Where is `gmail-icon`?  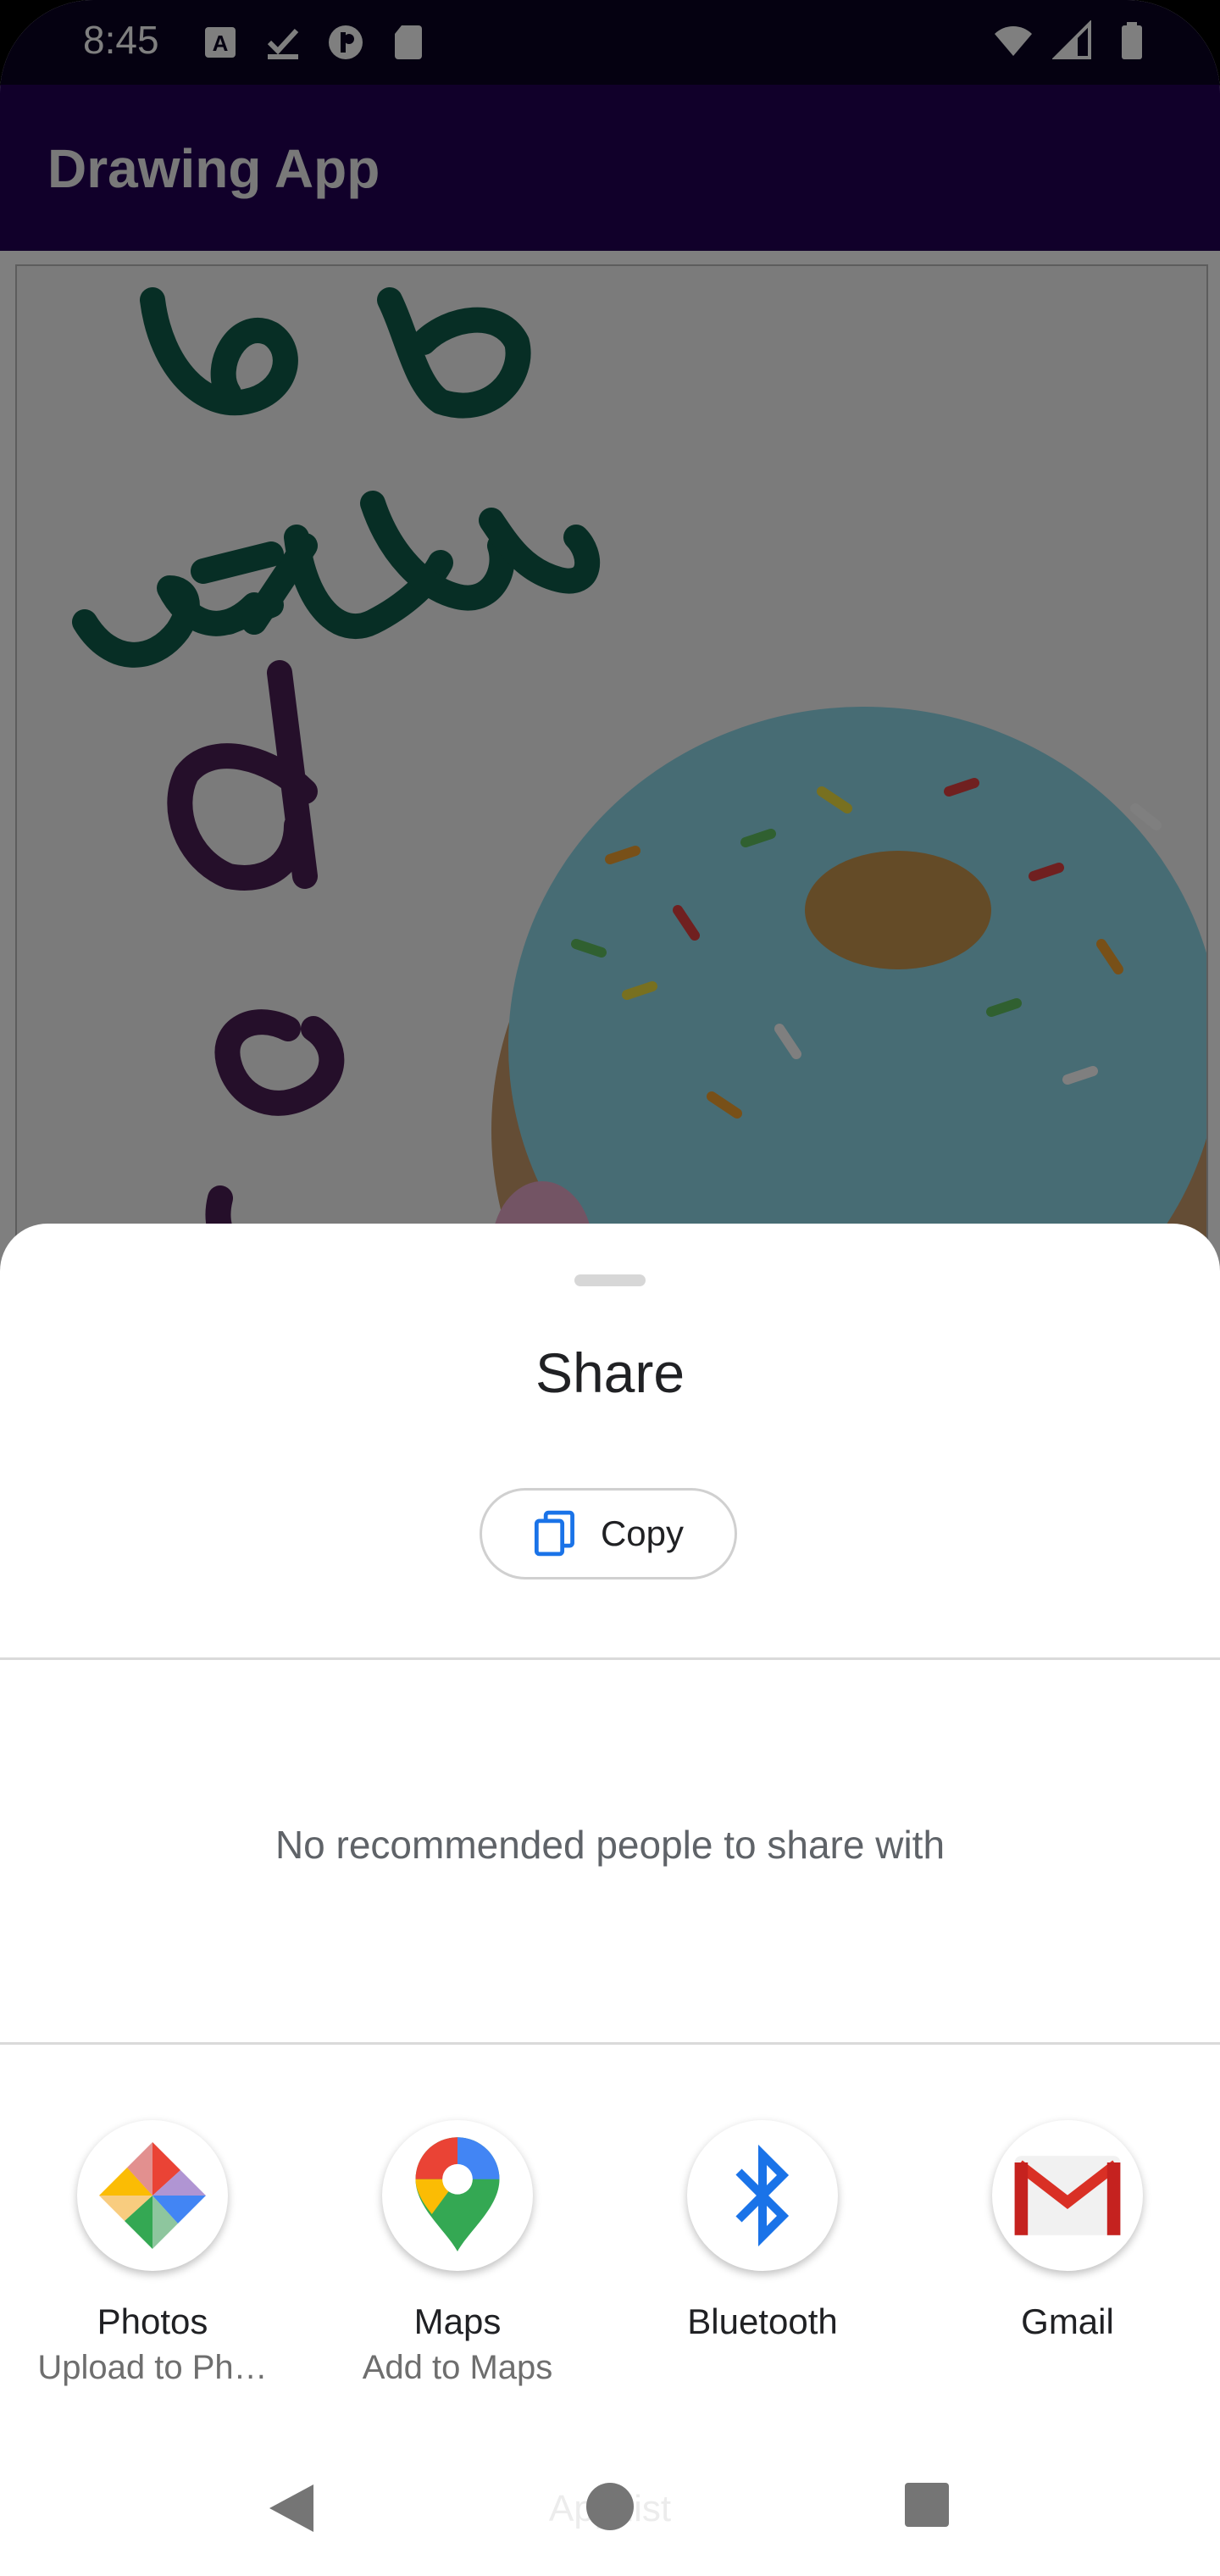
gmail-icon is located at coordinates (1067, 2195).